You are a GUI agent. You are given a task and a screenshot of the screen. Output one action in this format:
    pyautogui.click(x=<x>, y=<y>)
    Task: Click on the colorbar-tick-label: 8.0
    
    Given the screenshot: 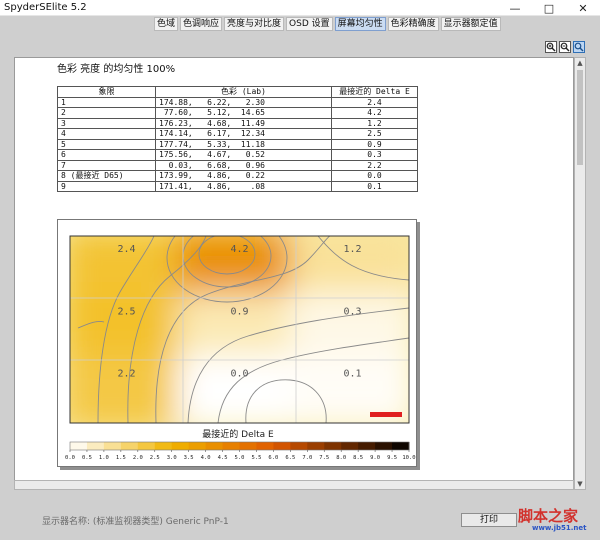 What is the action you would take?
    pyautogui.click(x=341, y=458)
    